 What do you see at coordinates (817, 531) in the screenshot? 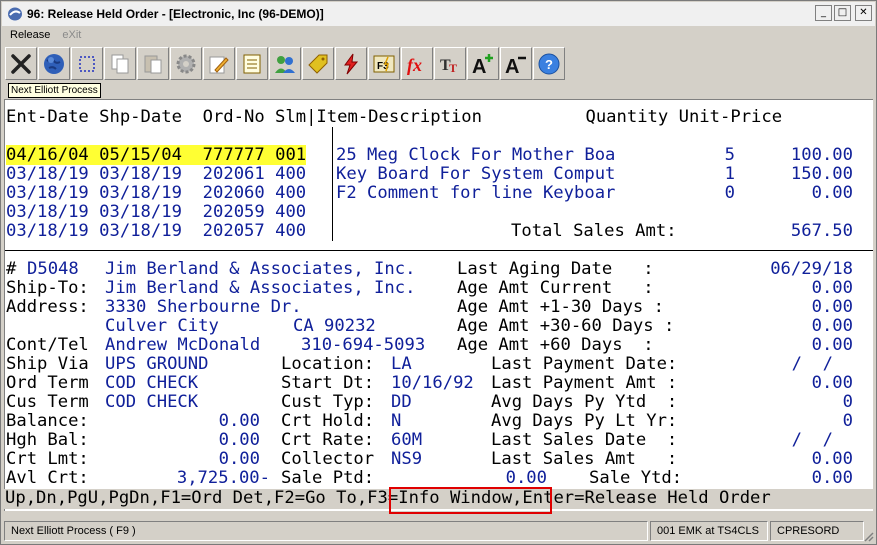
I see `status-program: CPRESORD` at bounding box center [817, 531].